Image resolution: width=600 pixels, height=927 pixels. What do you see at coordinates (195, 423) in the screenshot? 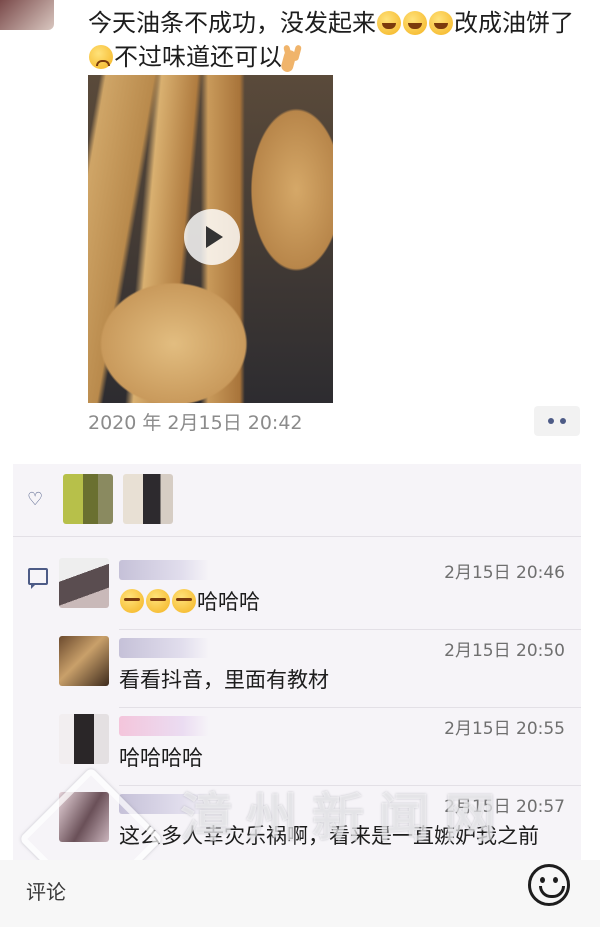
I see `post-timestamp: 2020 年 2月15日 20:42` at bounding box center [195, 423].